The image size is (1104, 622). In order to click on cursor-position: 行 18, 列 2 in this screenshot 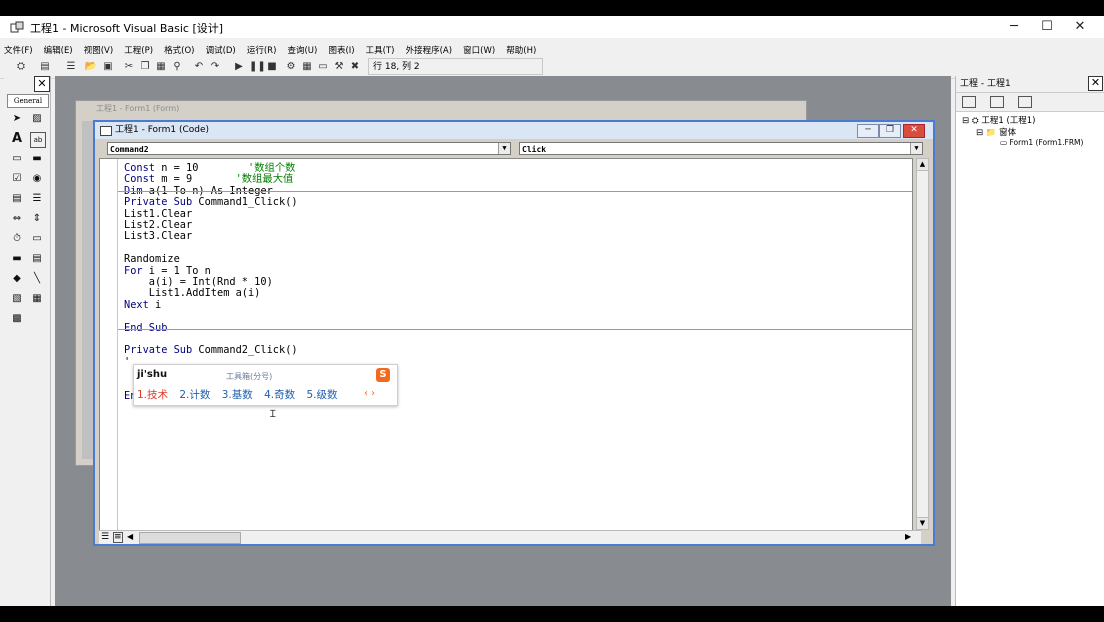, I will do `click(455, 66)`.